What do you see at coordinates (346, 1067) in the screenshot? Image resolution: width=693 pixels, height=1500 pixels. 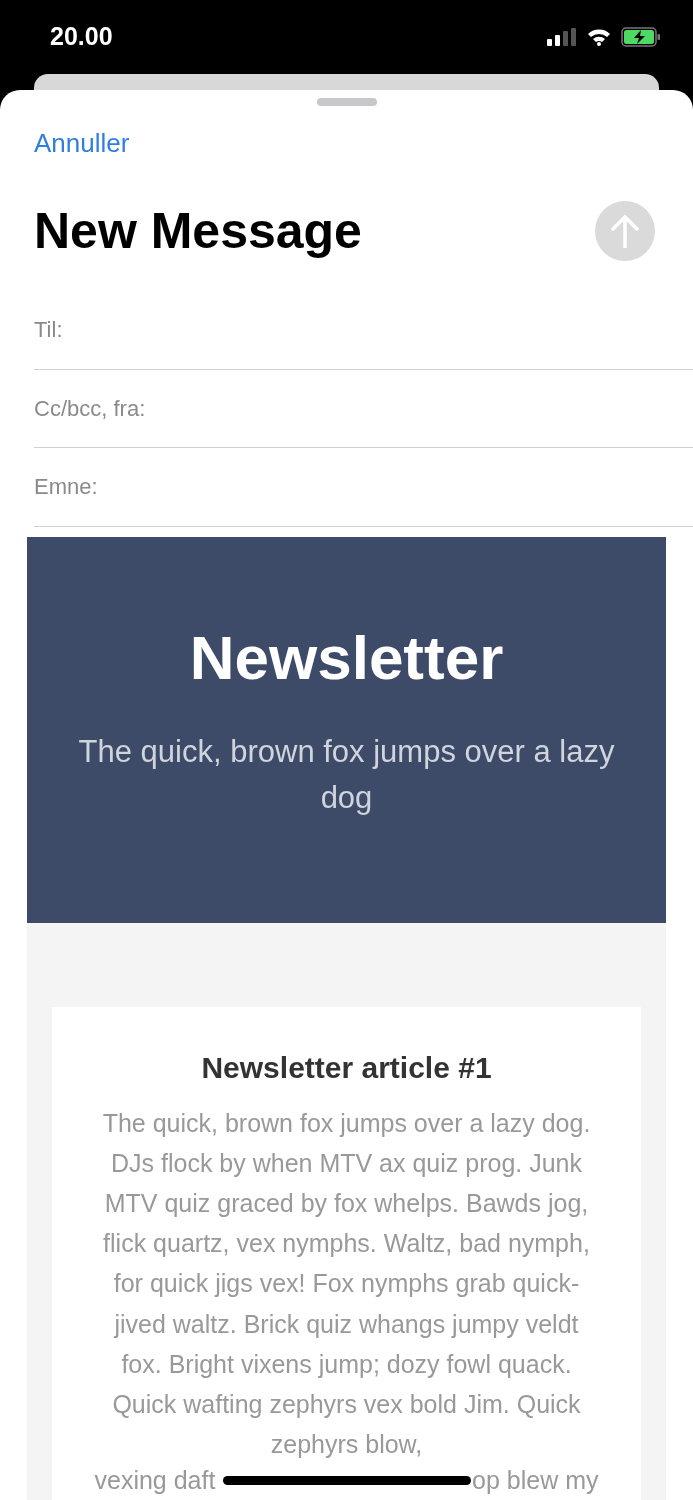 I see `article-title: Newsletter article #1` at bounding box center [346, 1067].